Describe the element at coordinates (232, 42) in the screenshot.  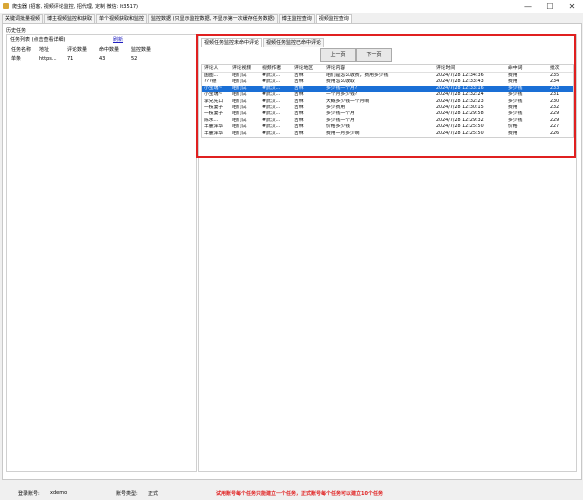
I see `tab-missed-comments: 视频任务监控未命中评论` at that location.